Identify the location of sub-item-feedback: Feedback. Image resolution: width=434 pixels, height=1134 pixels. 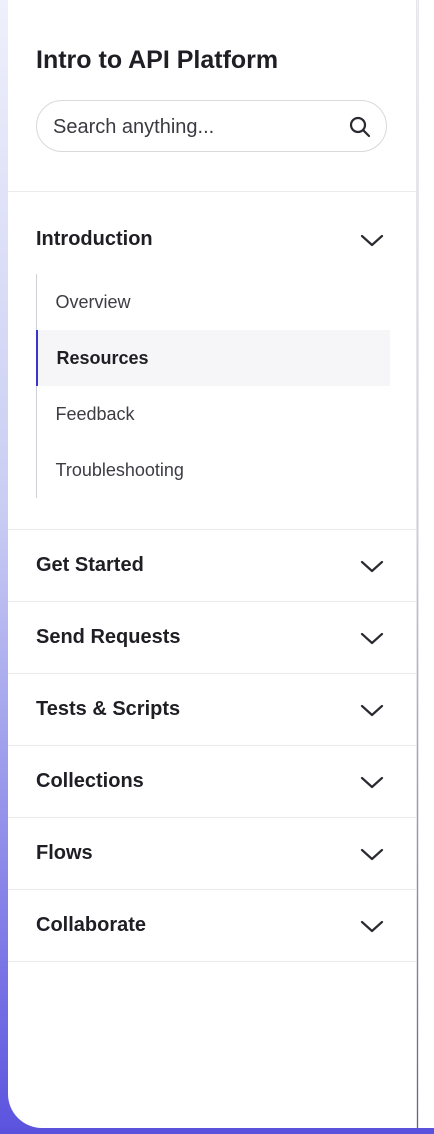
(213, 414).